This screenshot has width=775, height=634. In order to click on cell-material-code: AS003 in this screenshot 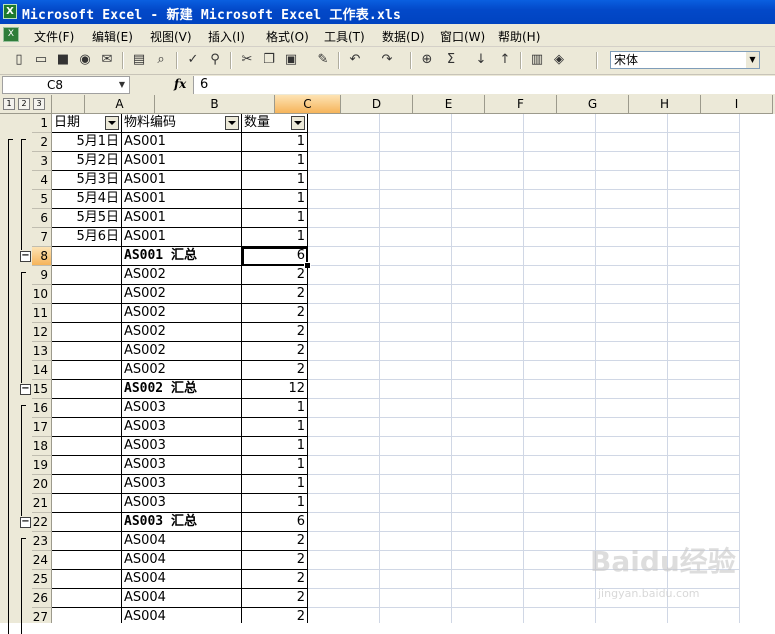, I will do `click(182, 427)`.